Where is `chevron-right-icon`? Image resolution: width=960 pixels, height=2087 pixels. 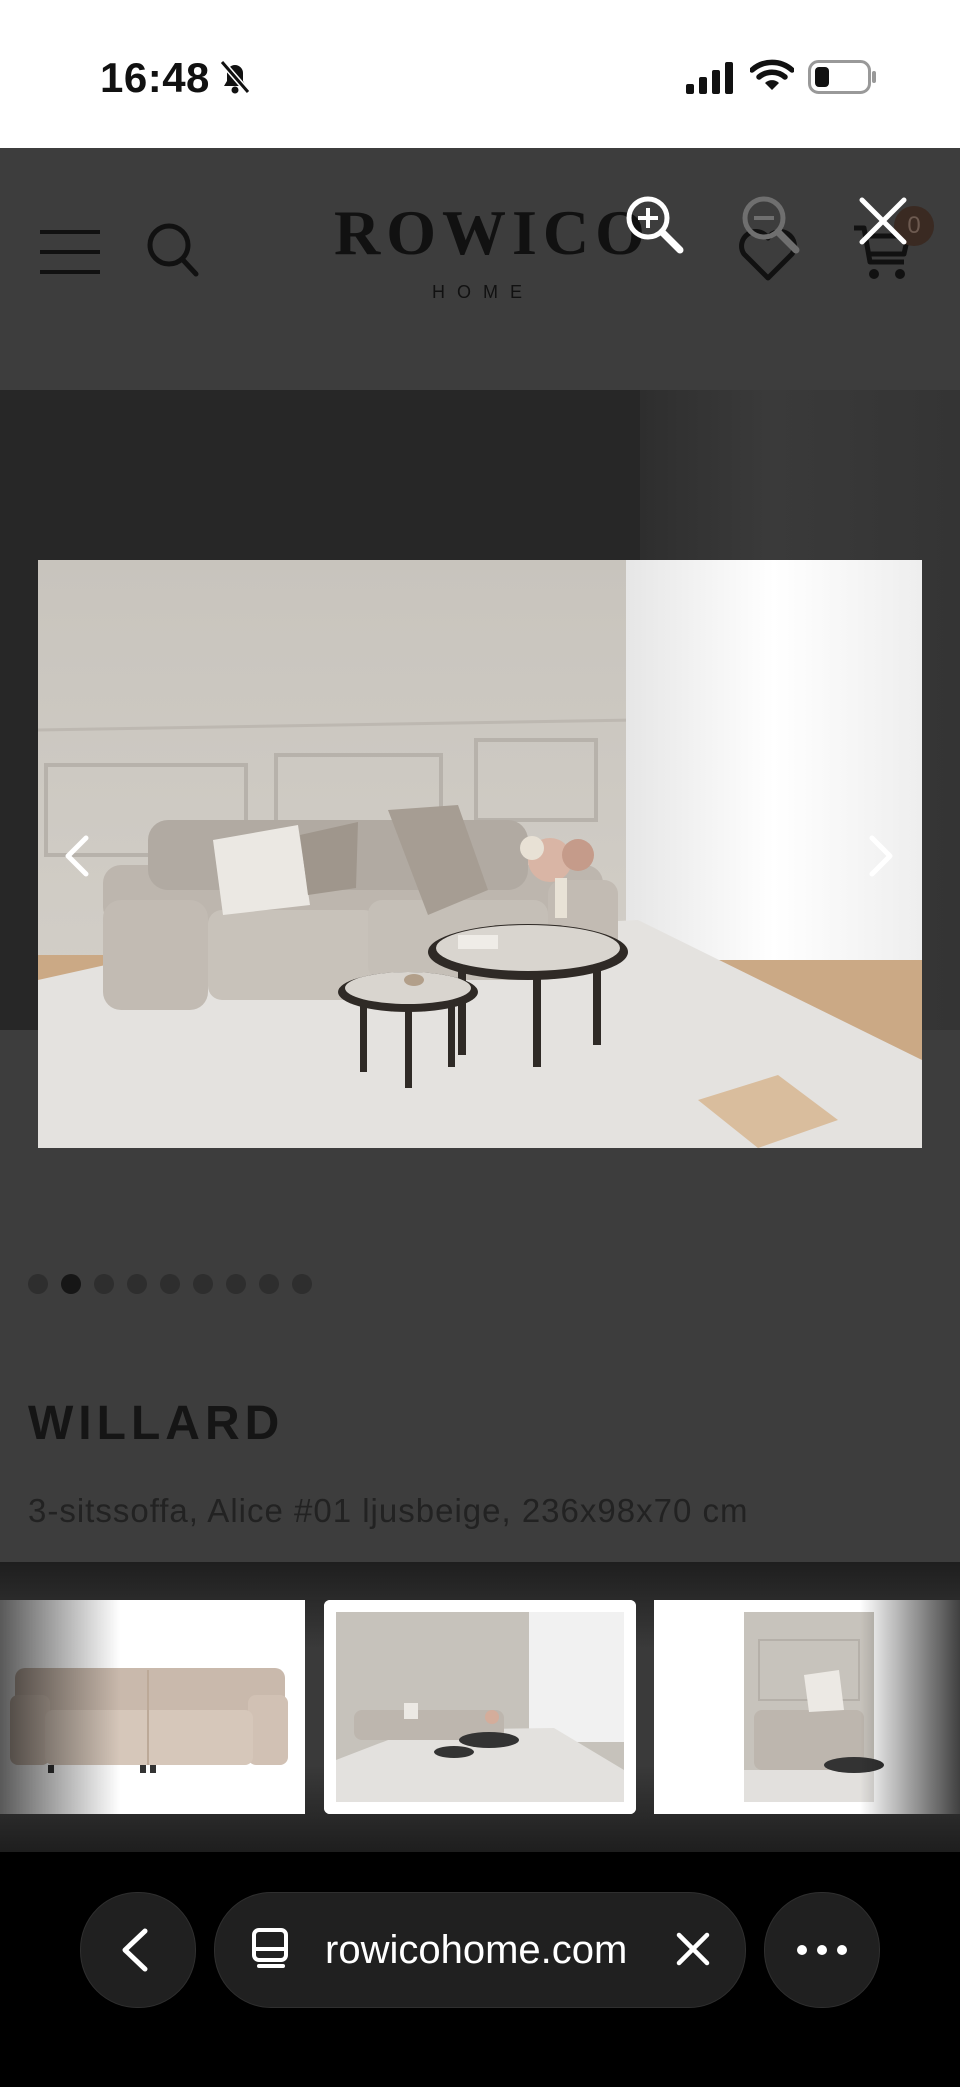
chevron-right-icon is located at coordinates (882, 858).